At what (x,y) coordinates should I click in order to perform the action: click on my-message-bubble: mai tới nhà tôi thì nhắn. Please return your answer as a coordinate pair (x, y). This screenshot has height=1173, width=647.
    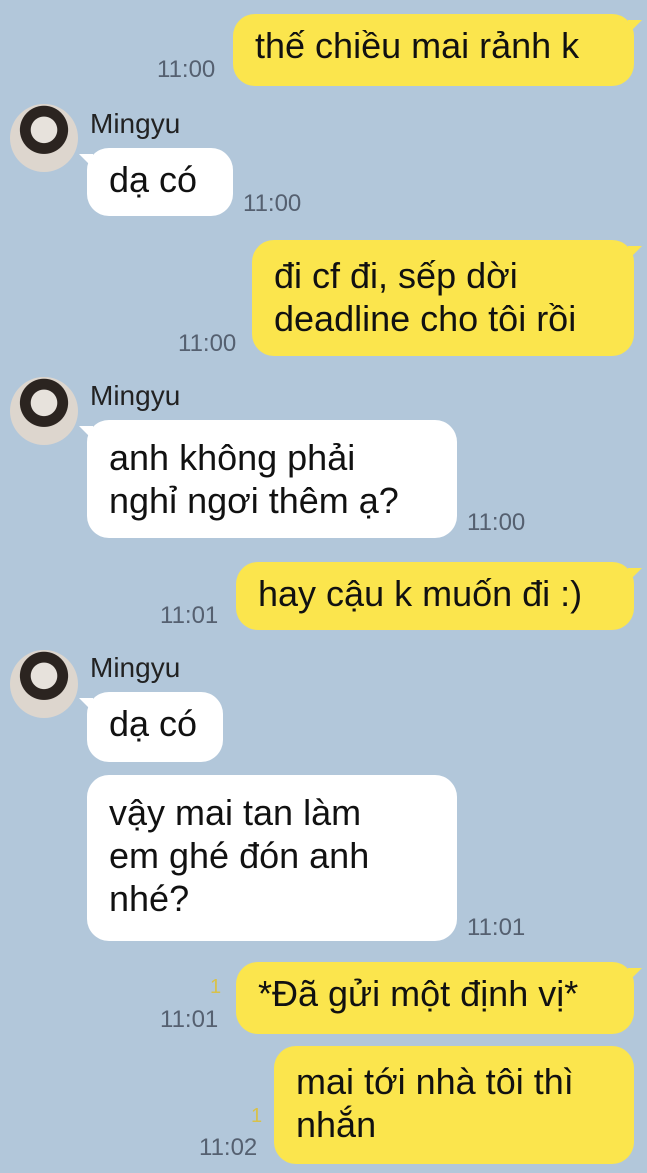
    Looking at the image, I should click on (454, 1105).